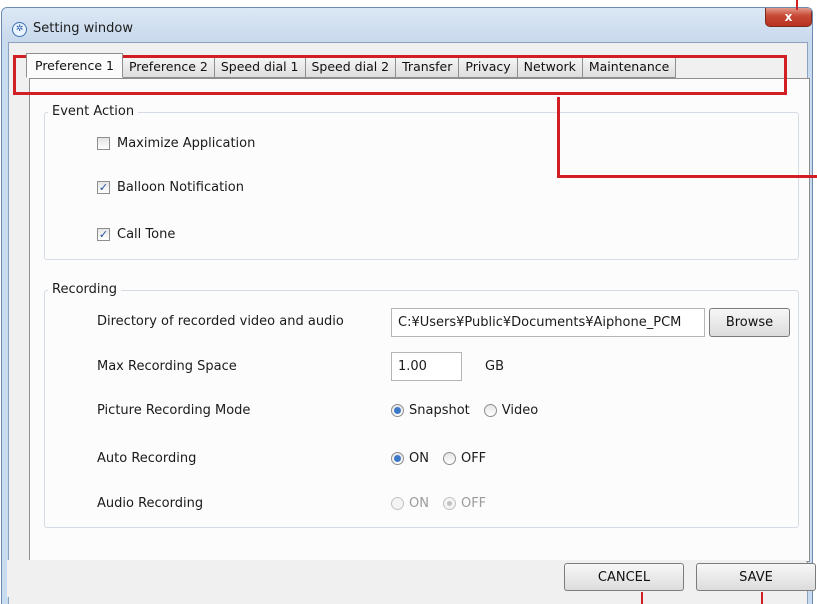 This screenshot has height=604, width=817. I want to click on auto-off-radio, so click(449, 458).